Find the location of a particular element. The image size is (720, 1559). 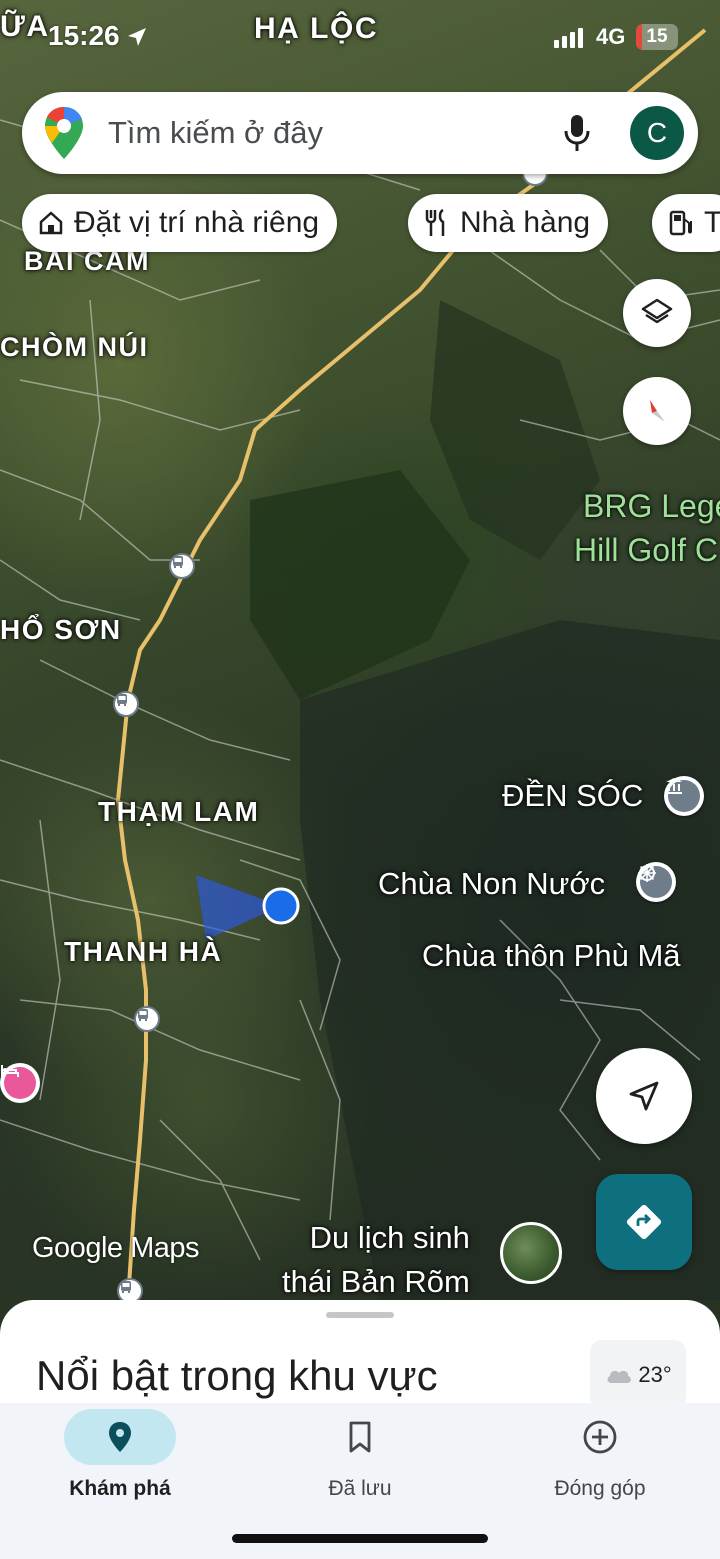

area-label-thanh-ha: THANH HÀ is located at coordinates (143, 951).